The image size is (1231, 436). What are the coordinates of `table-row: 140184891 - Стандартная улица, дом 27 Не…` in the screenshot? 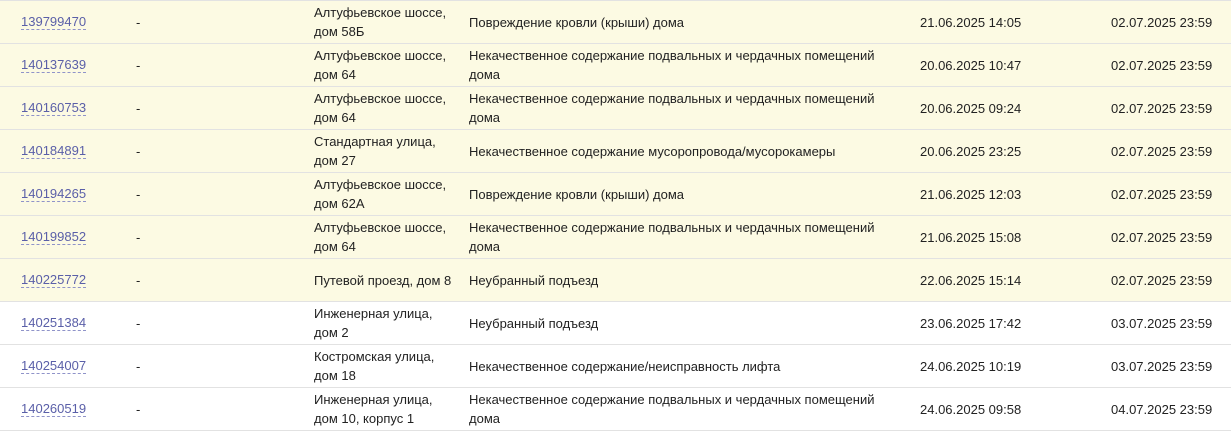 It's located at (615, 151).